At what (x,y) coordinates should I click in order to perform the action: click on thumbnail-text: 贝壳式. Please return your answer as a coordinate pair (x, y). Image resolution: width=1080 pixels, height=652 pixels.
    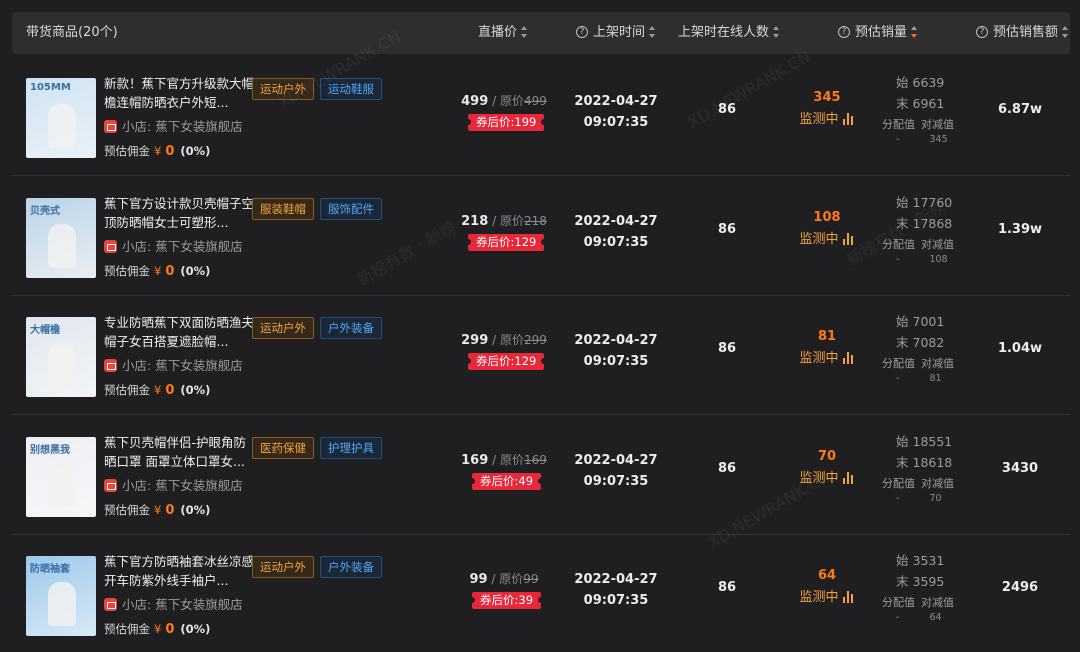
    Looking at the image, I should click on (45, 211).